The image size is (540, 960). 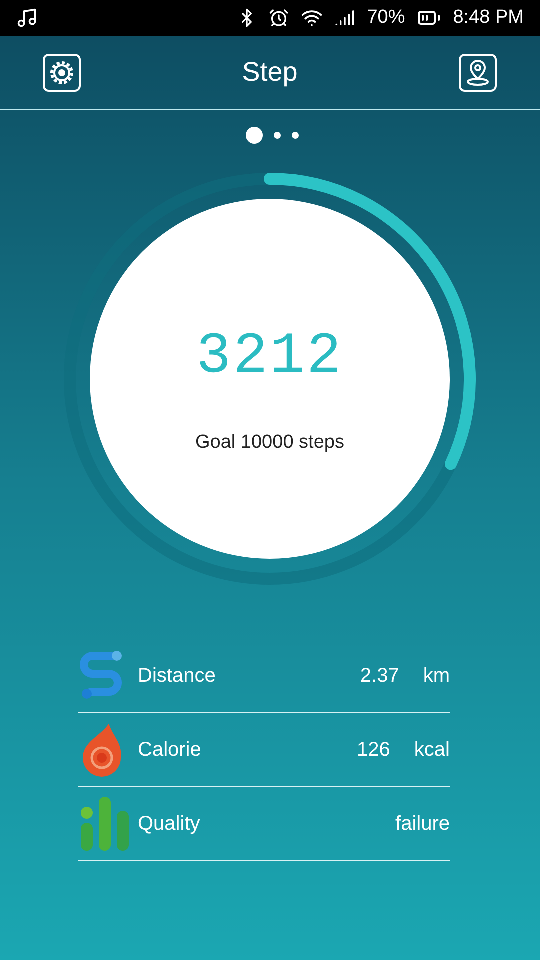 I want to click on alarm-icon, so click(x=279, y=18).